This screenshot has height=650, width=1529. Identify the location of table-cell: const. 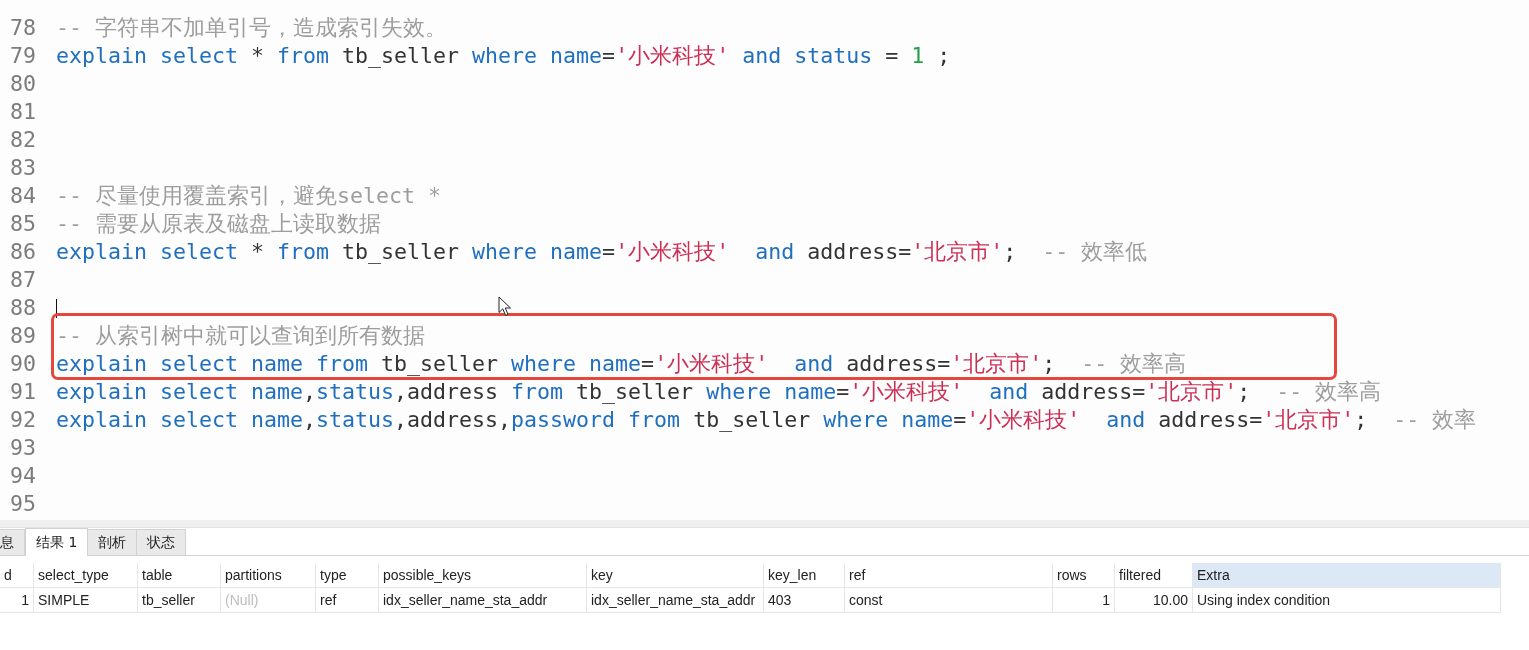
(949, 600).